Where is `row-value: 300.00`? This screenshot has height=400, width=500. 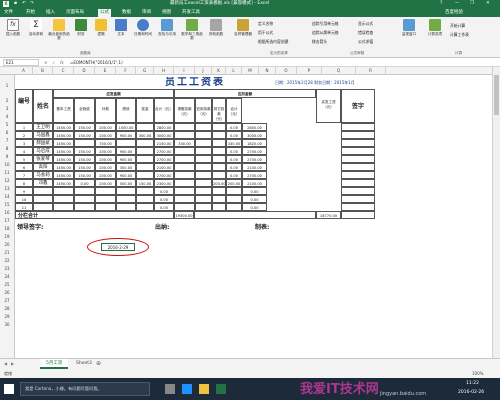 row-value: 300.00 is located at coordinates (126, 167).